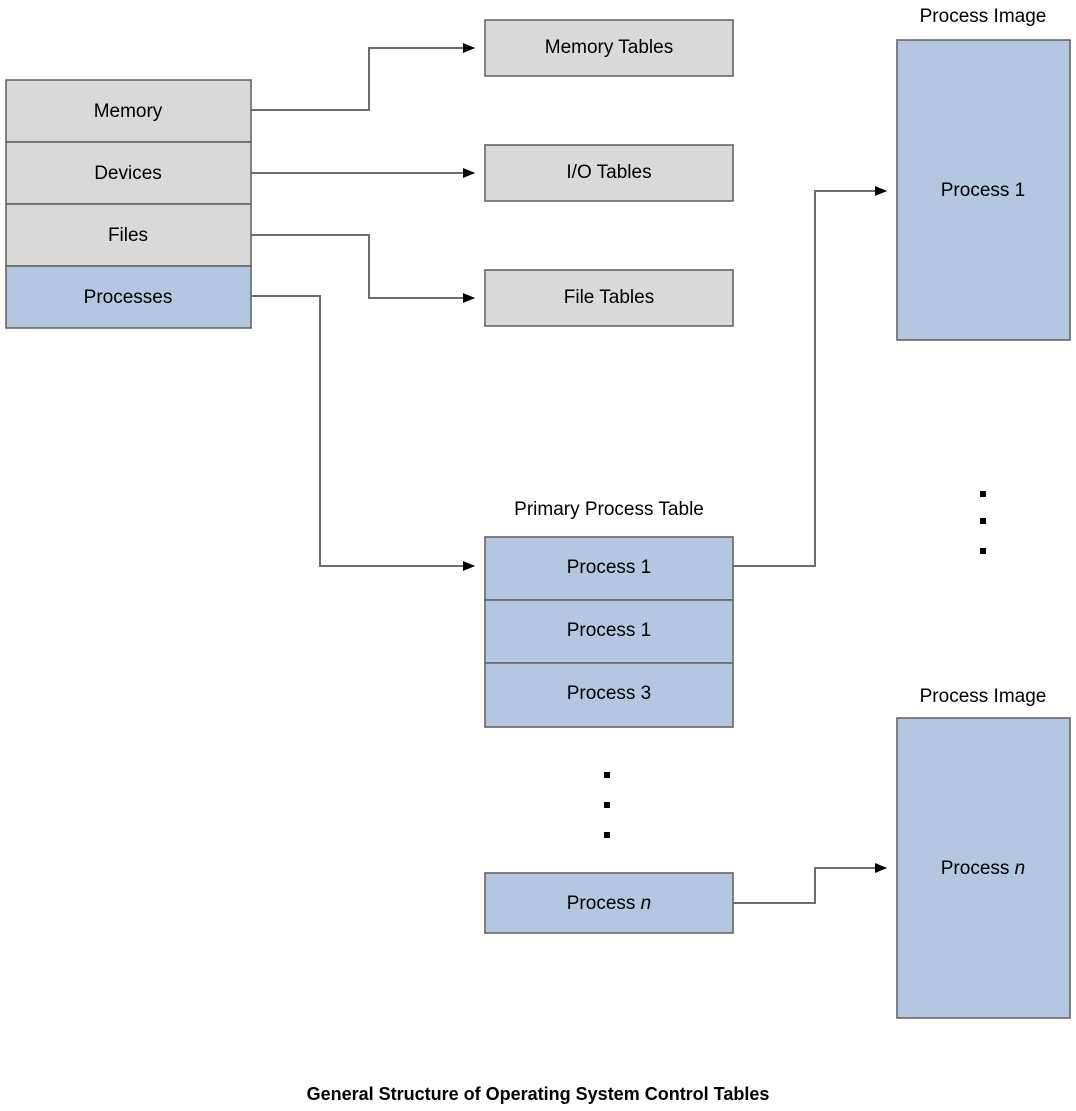 The width and height of the screenshot is (1076, 1111). I want to click on row-n-italic: n, so click(646, 903).